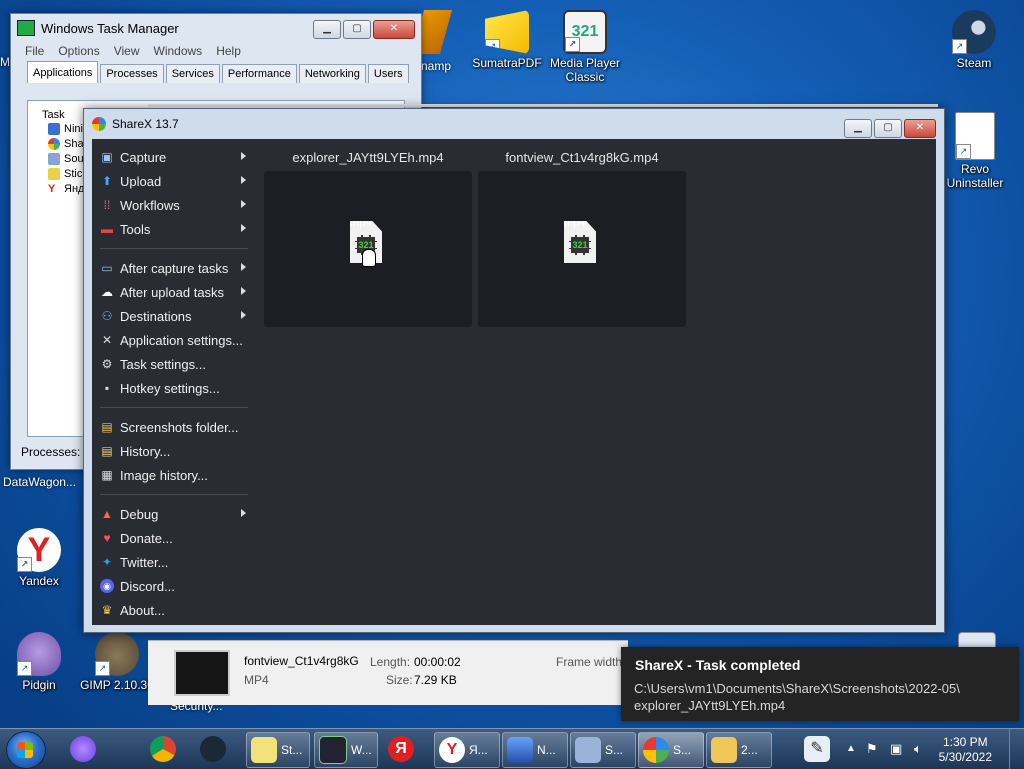 The height and width of the screenshot is (769, 1024). I want to click on cloud-upload-icon: ☁, so click(107, 292).